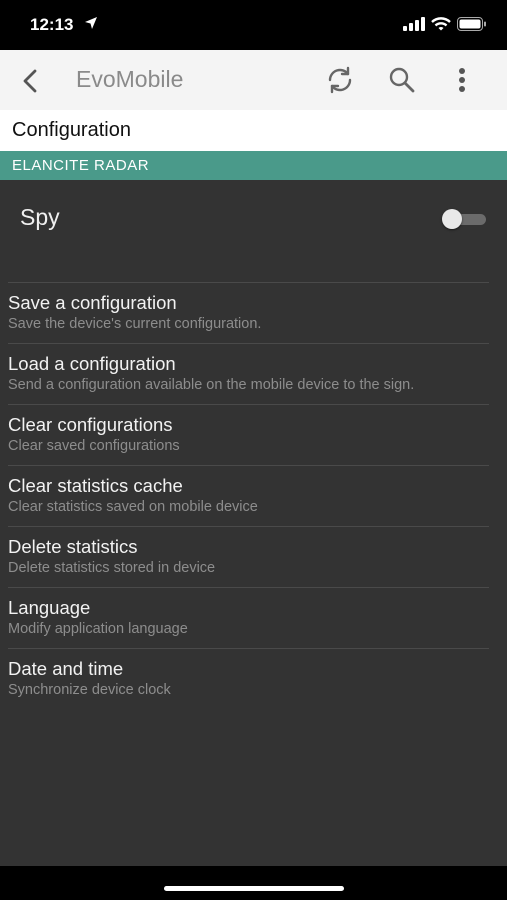 This screenshot has height=900, width=507. Describe the element at coordinates (31, 81) in the screenshot. I see `back-arrow-icon` at that location.